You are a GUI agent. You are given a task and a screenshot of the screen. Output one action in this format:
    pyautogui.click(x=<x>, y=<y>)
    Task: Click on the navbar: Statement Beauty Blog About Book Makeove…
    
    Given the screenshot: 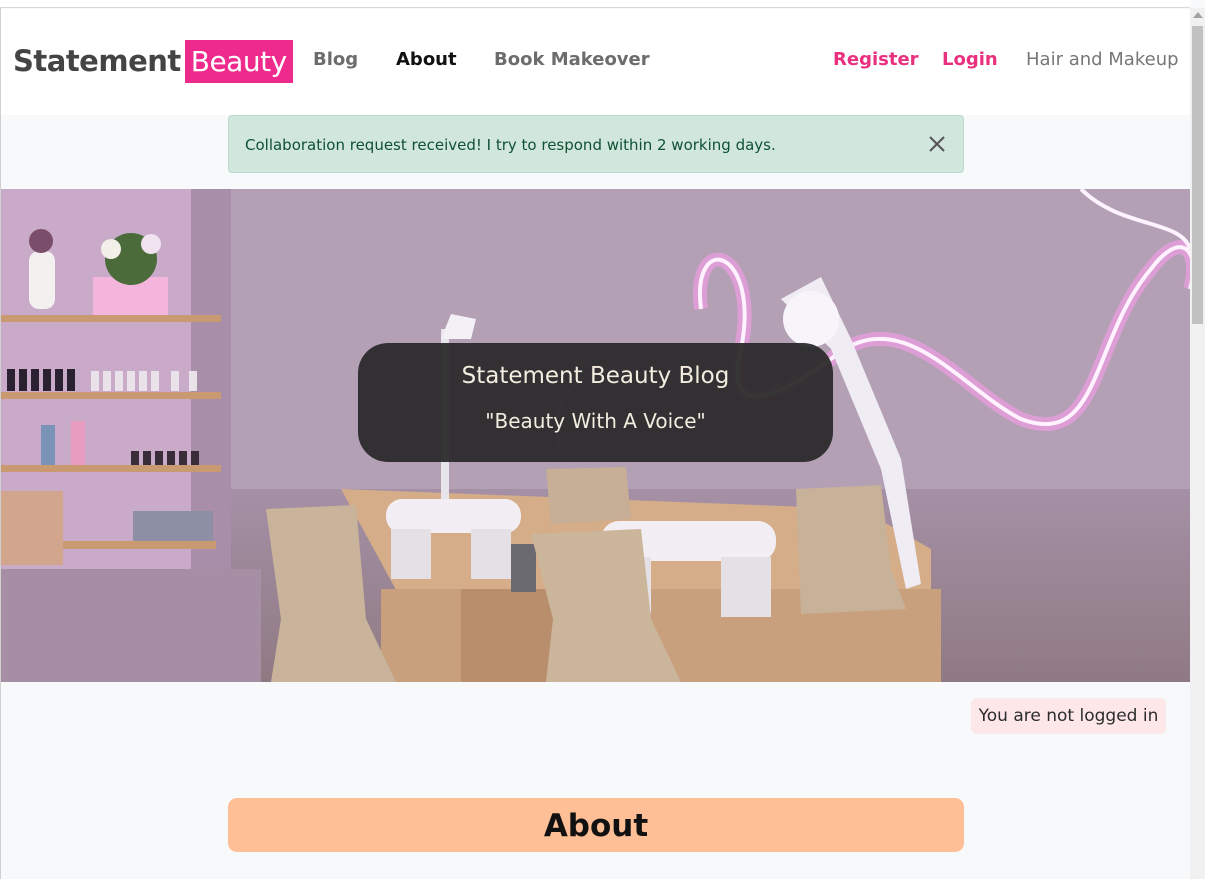 What is the action you would take?
    pyautogui.click(x=595, y=62)
    